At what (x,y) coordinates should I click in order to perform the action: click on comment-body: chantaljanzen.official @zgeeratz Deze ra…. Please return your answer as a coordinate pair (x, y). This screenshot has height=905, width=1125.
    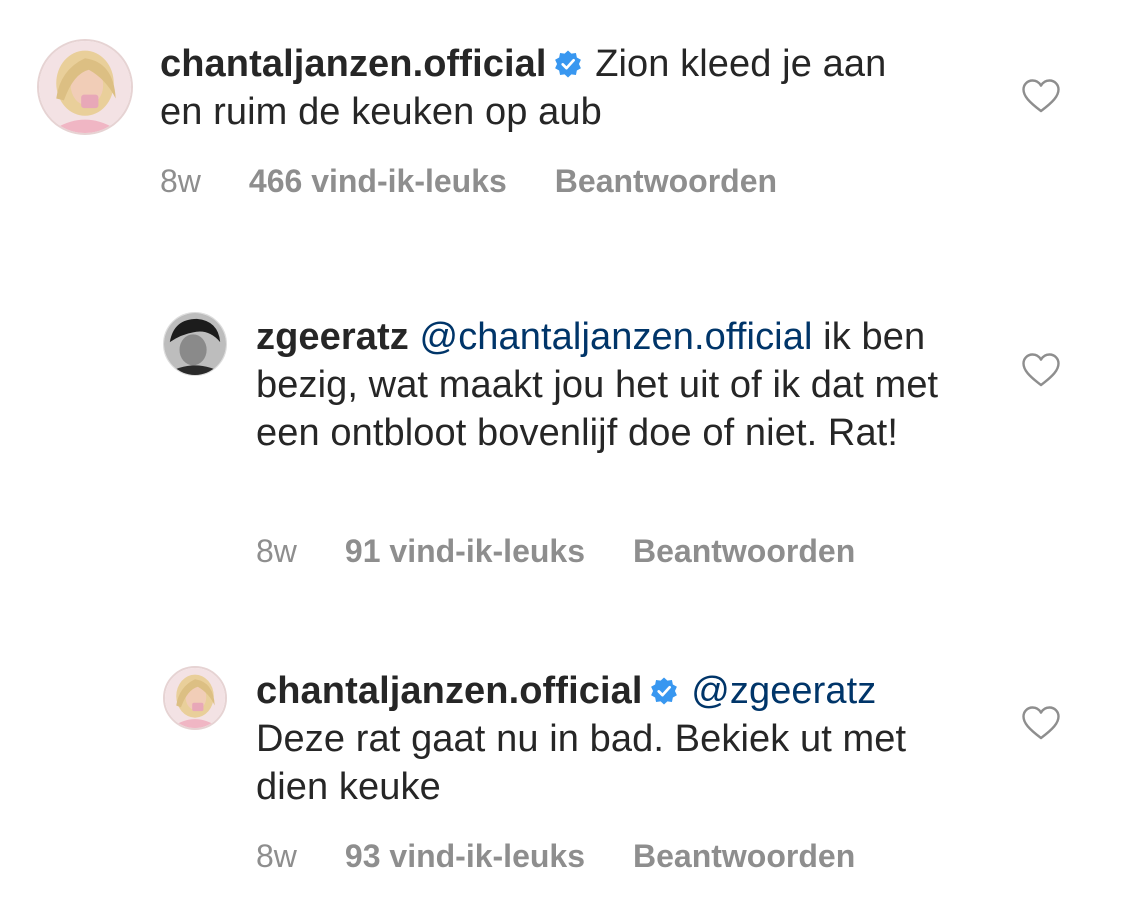
    Looking at the image, I should click on (616, 739).